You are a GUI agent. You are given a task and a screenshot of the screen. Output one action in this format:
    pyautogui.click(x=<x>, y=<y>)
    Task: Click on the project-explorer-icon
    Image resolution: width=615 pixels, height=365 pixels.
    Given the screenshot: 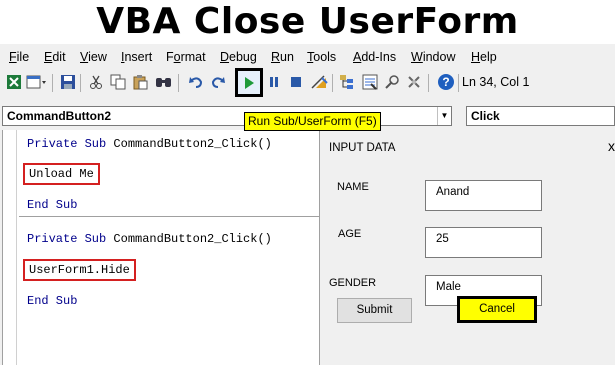 What is the action you would take?
    pyautogui.click(x=348, y=82)
    